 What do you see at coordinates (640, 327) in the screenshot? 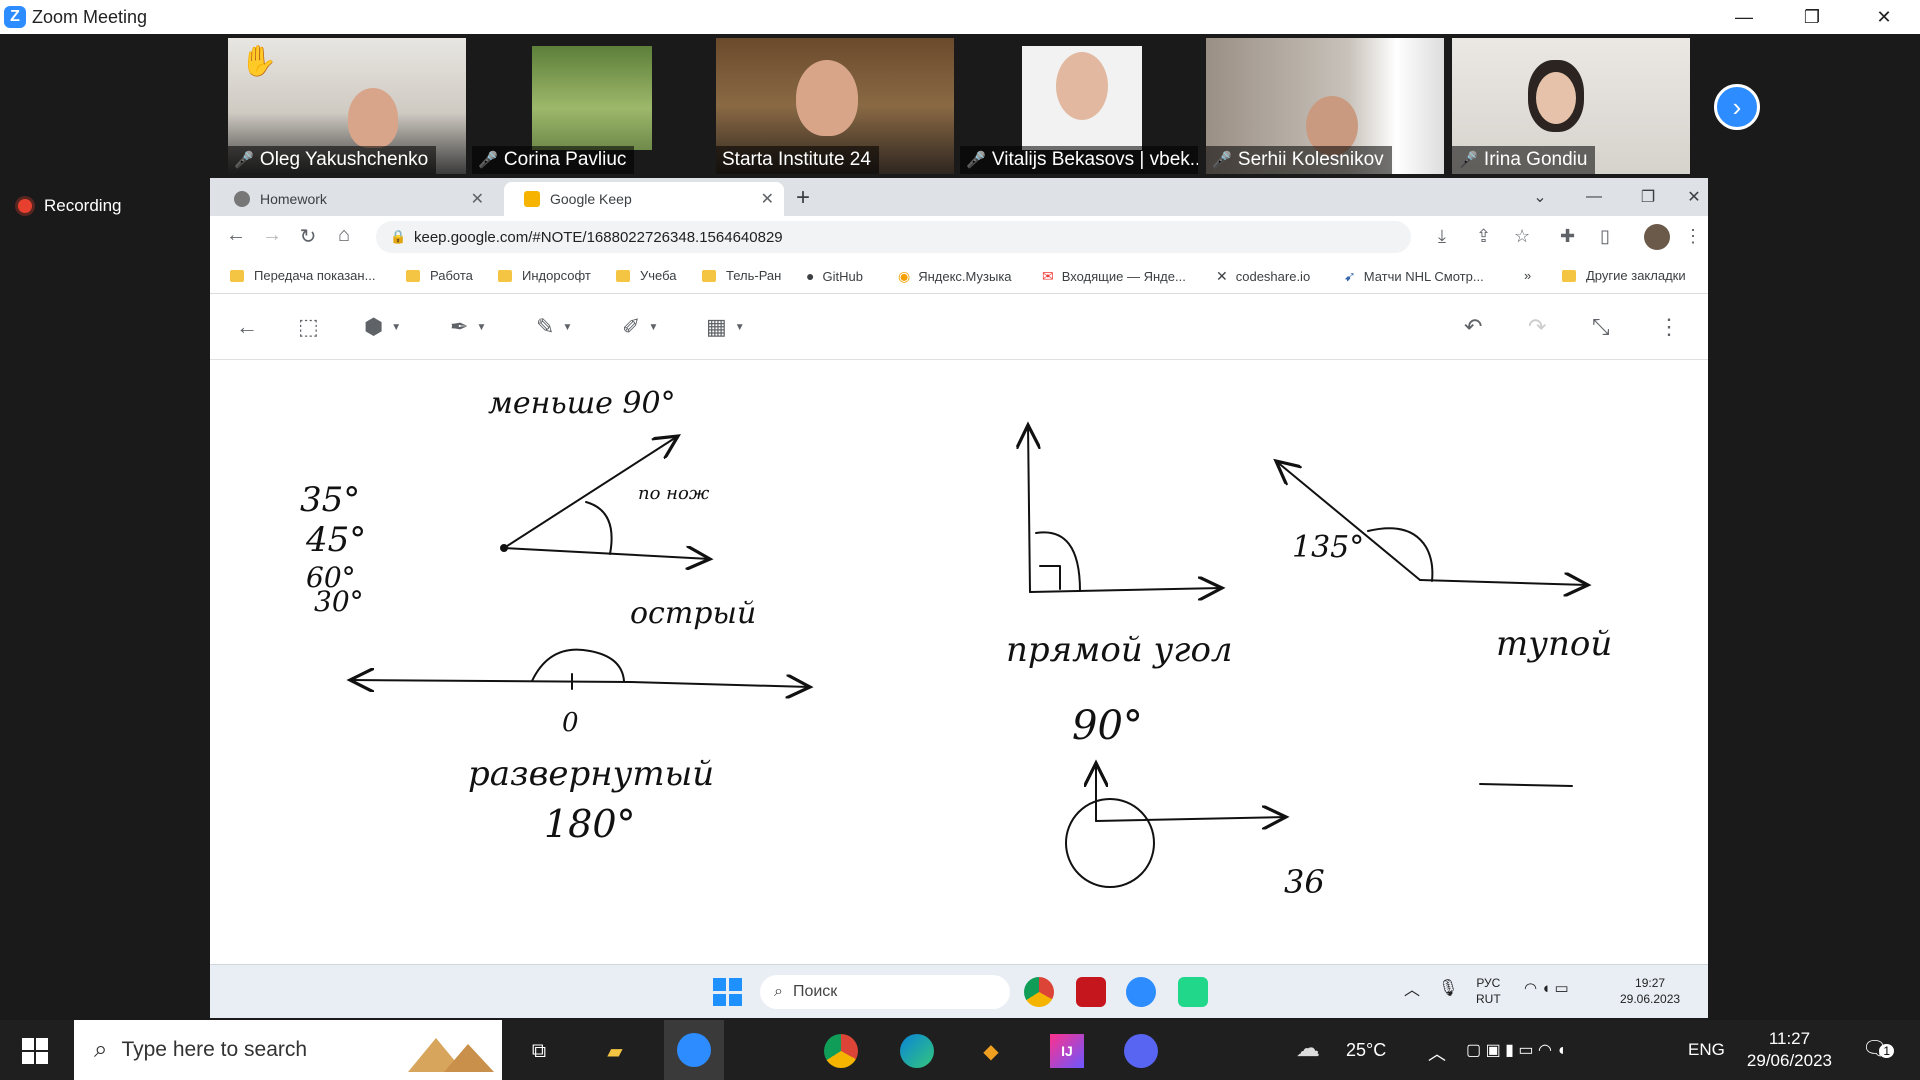
I see `highlighter-icon: ✐ ▼` at bounding box center [640, 327].